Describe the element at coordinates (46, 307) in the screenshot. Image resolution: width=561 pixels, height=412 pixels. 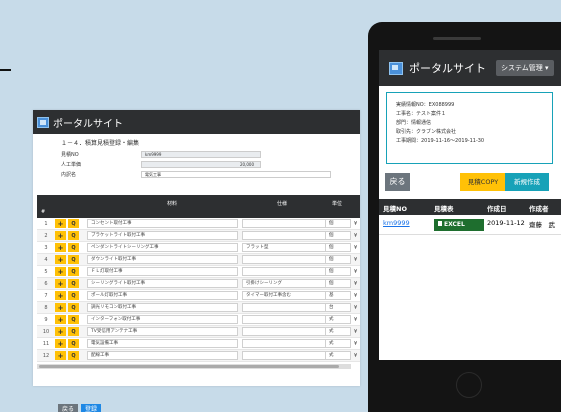
I see `row-number: 8` at that location.